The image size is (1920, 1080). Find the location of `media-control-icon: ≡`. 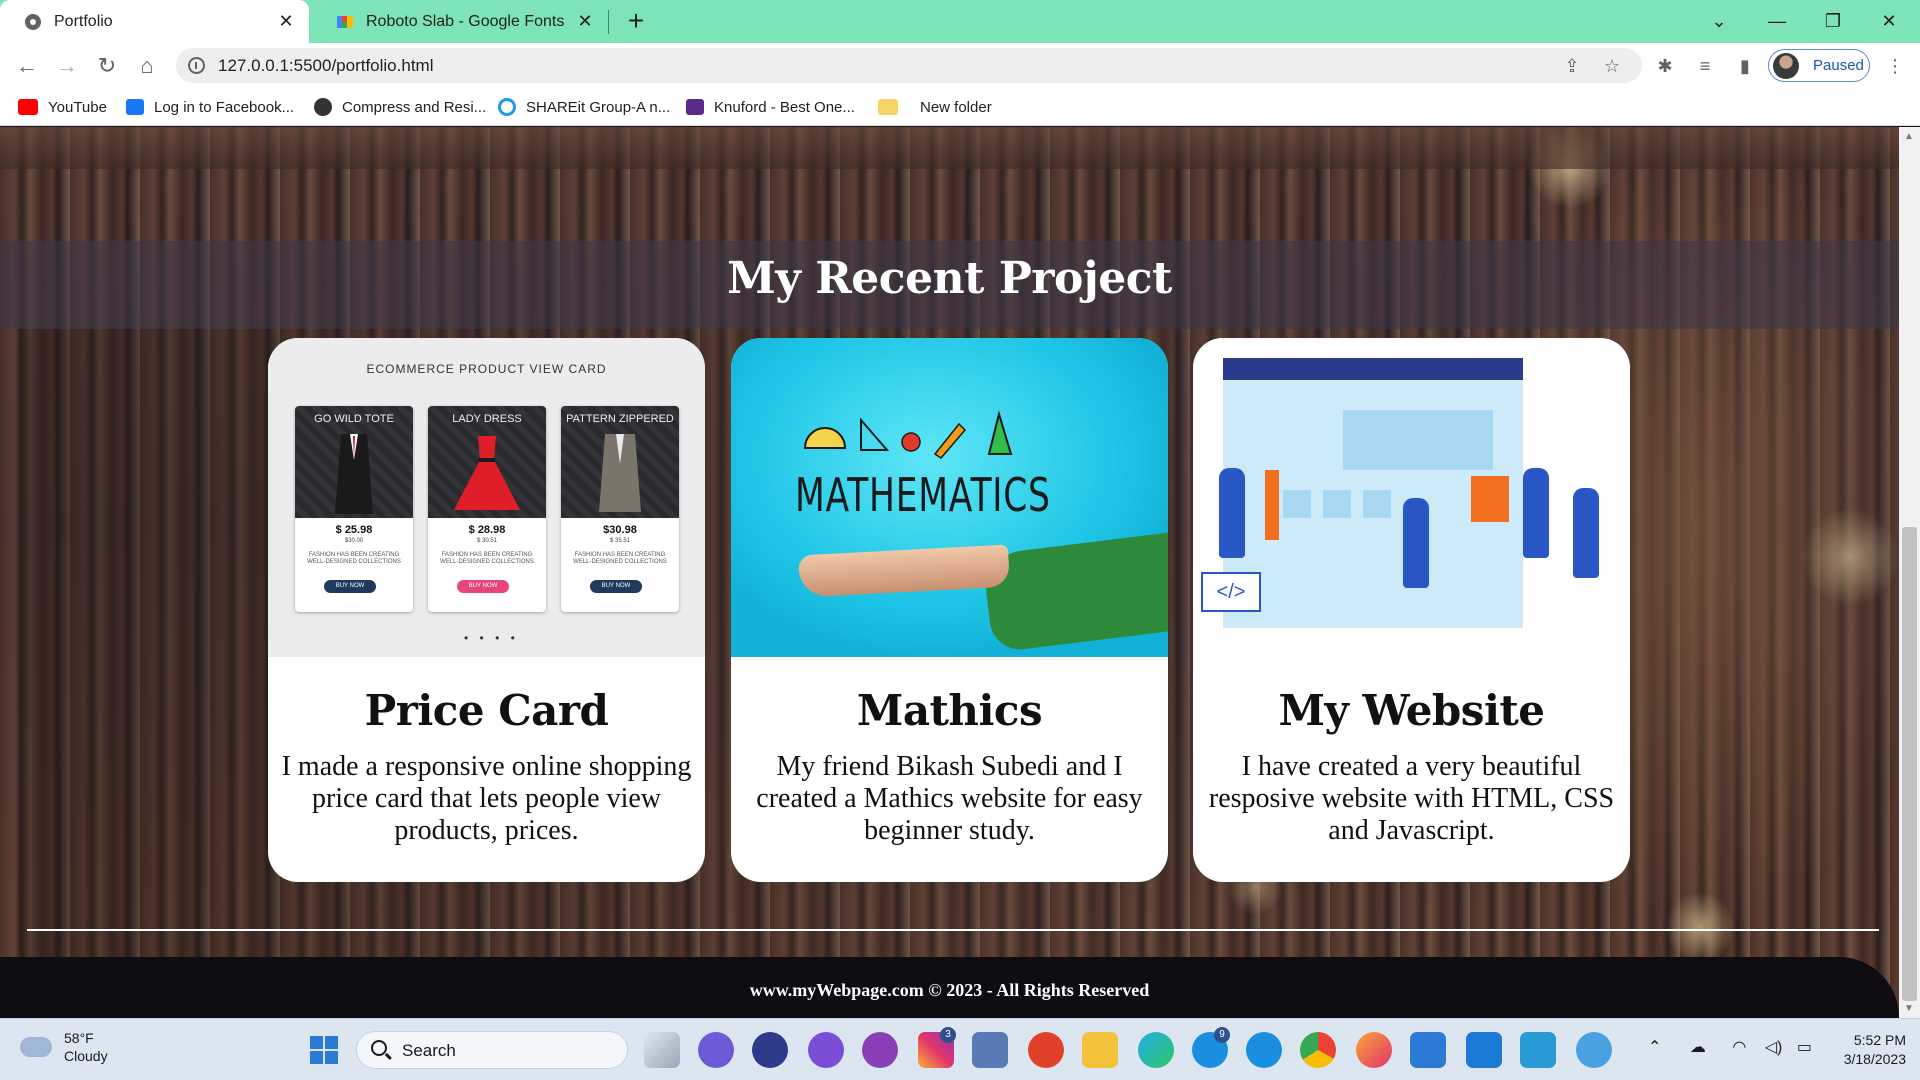

media-control-icon: ≡ is located at coordinates (1705, 66).